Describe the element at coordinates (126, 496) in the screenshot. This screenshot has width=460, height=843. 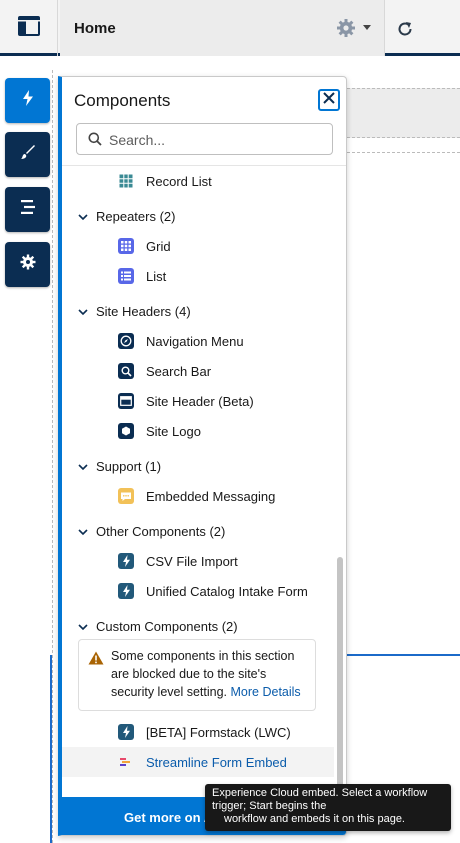
I see `chat-icon` at that location.